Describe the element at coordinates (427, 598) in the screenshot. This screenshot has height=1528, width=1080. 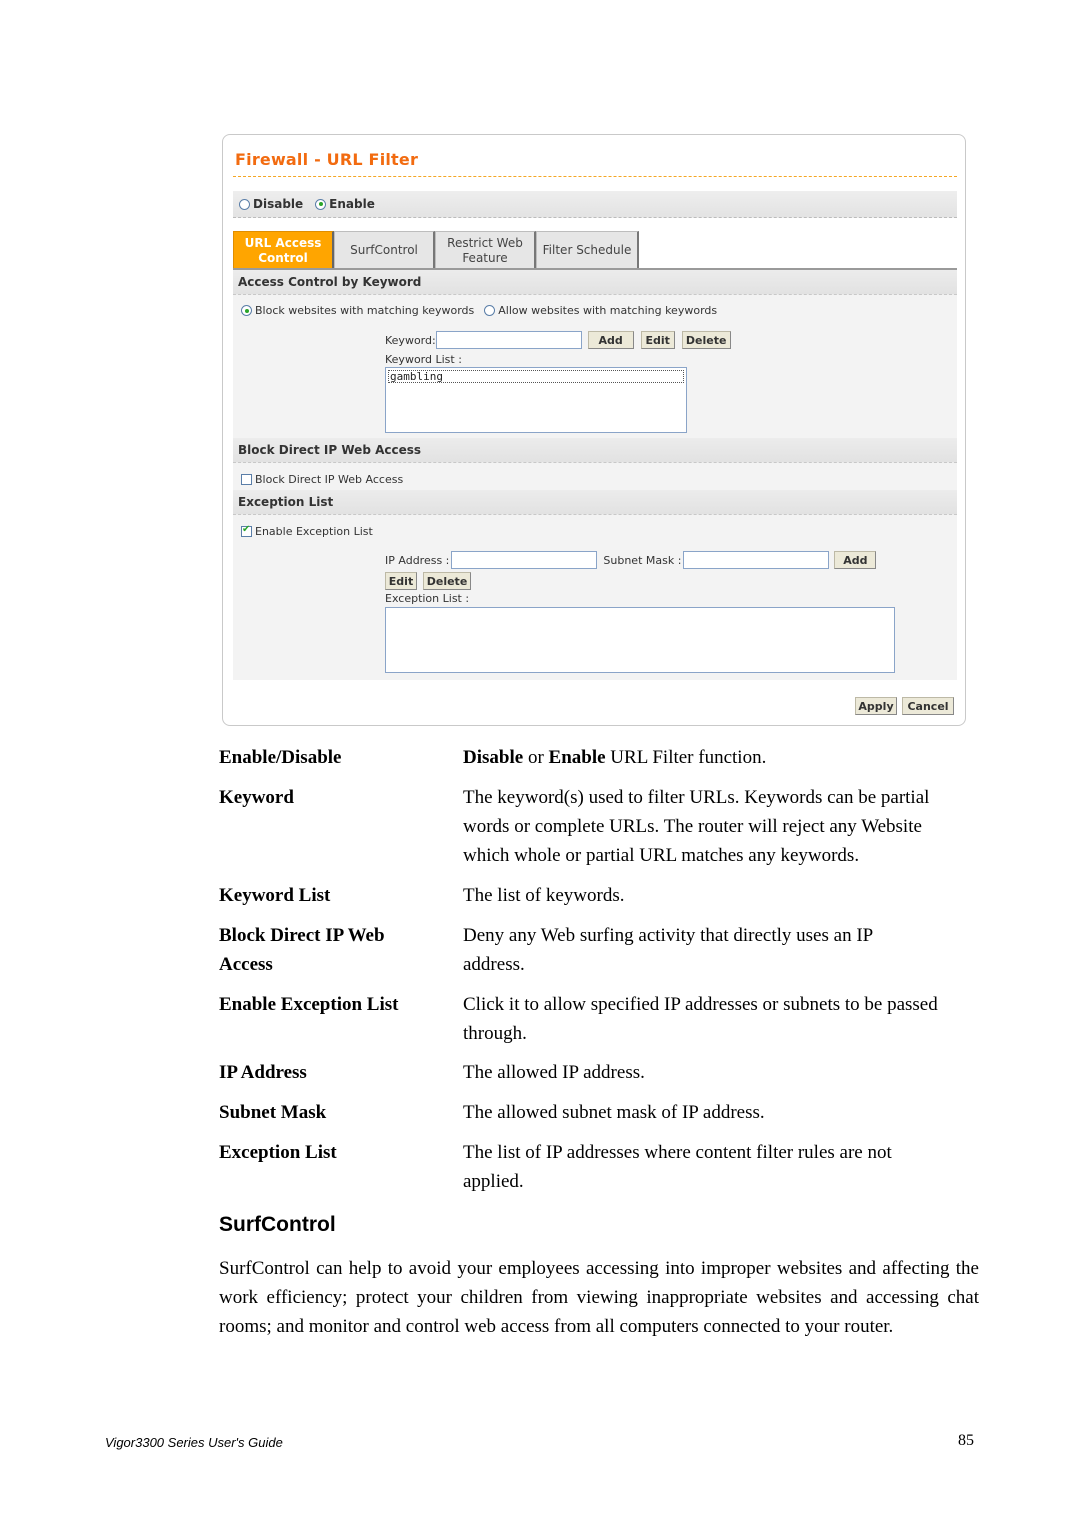
I see `exception-list-label: Exception List :` at that location.